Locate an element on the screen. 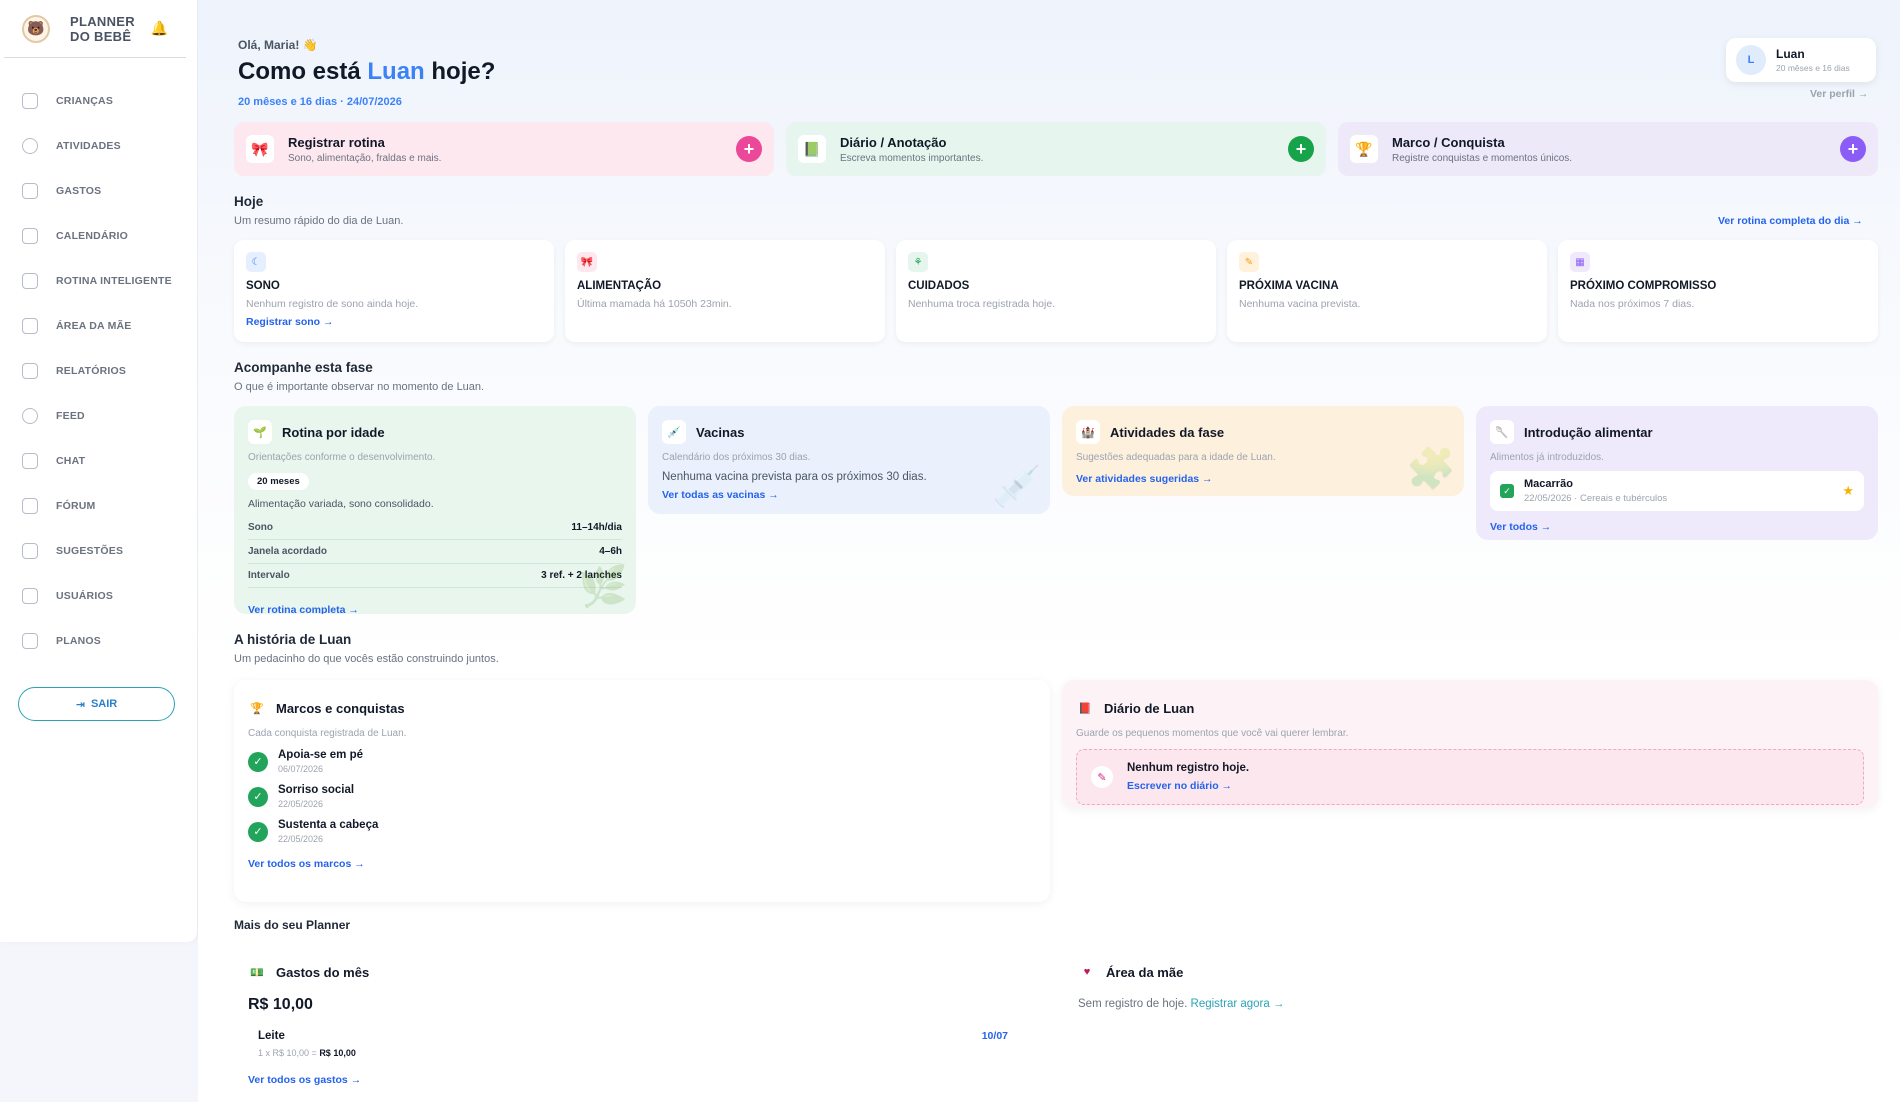 The height and width of the screenshot is (1102, 1900). child-age-date: 20 mêses e 16 dias · 24/07/2026 is located at coordinates (320, 102).